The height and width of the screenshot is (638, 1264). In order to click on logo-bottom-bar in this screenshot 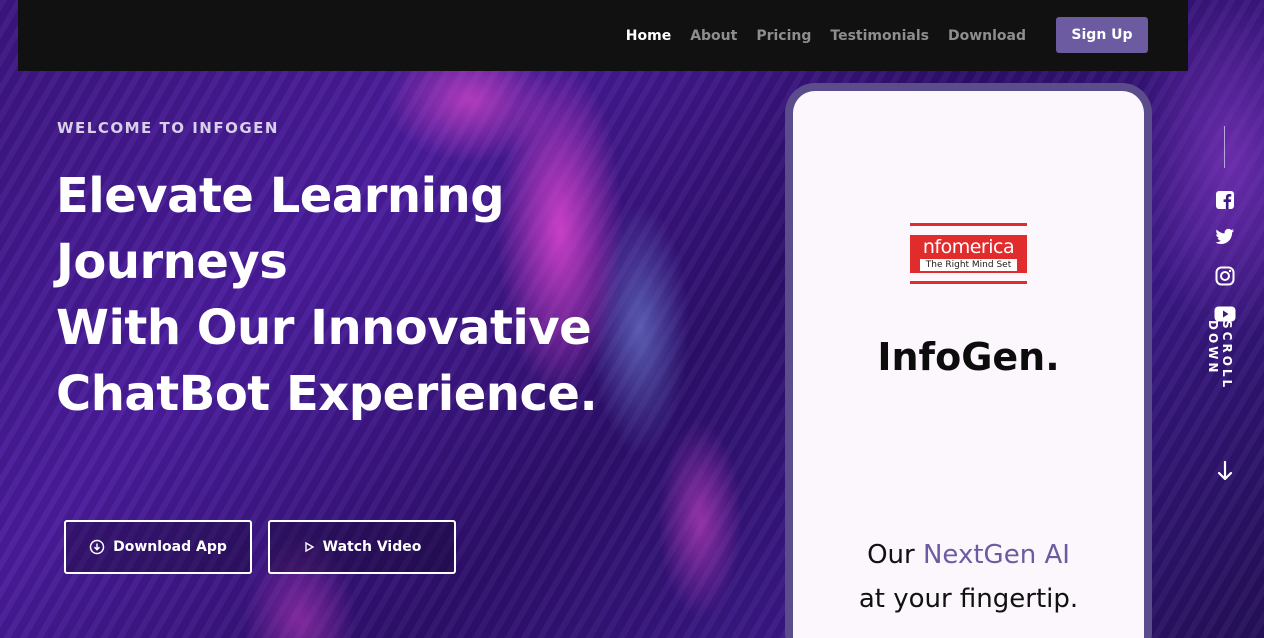, I will do `click(968, 282)`.